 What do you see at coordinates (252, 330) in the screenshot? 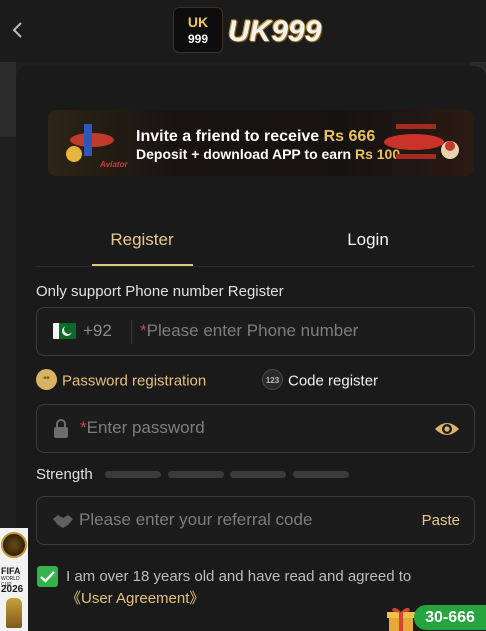
I see `phone-placeholder-text: Please enter Phone number` at bounding box center [252, 330].